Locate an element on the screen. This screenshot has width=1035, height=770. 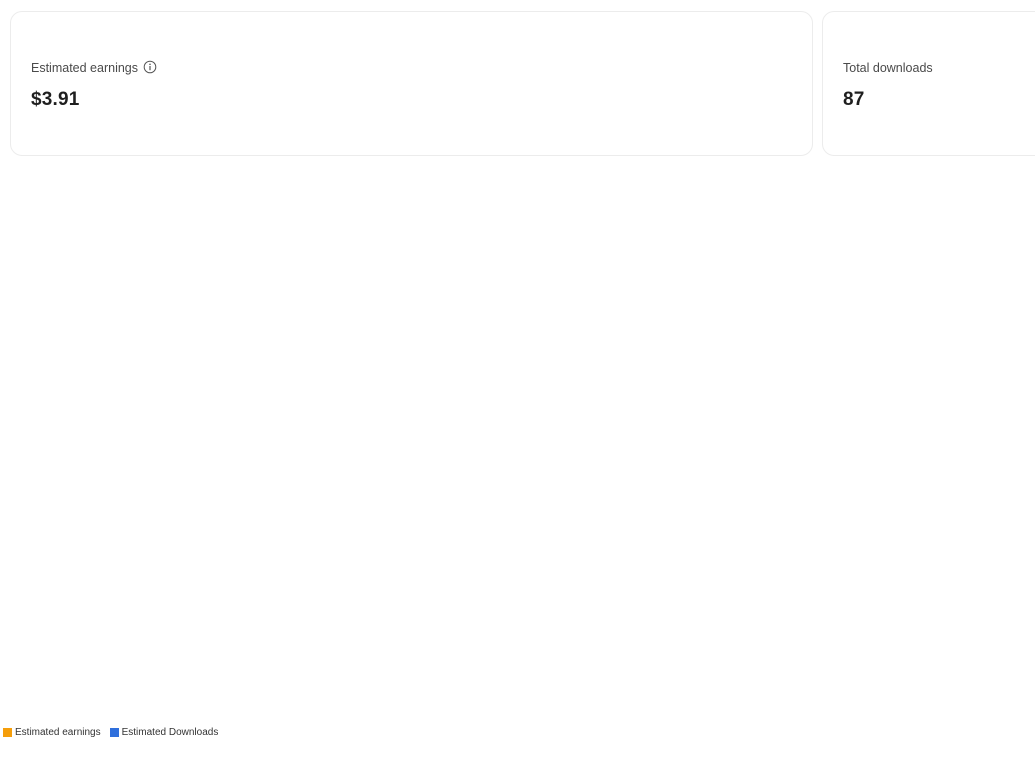
downloads-card: Total downloads 87 is located at coordinates (928, 83).